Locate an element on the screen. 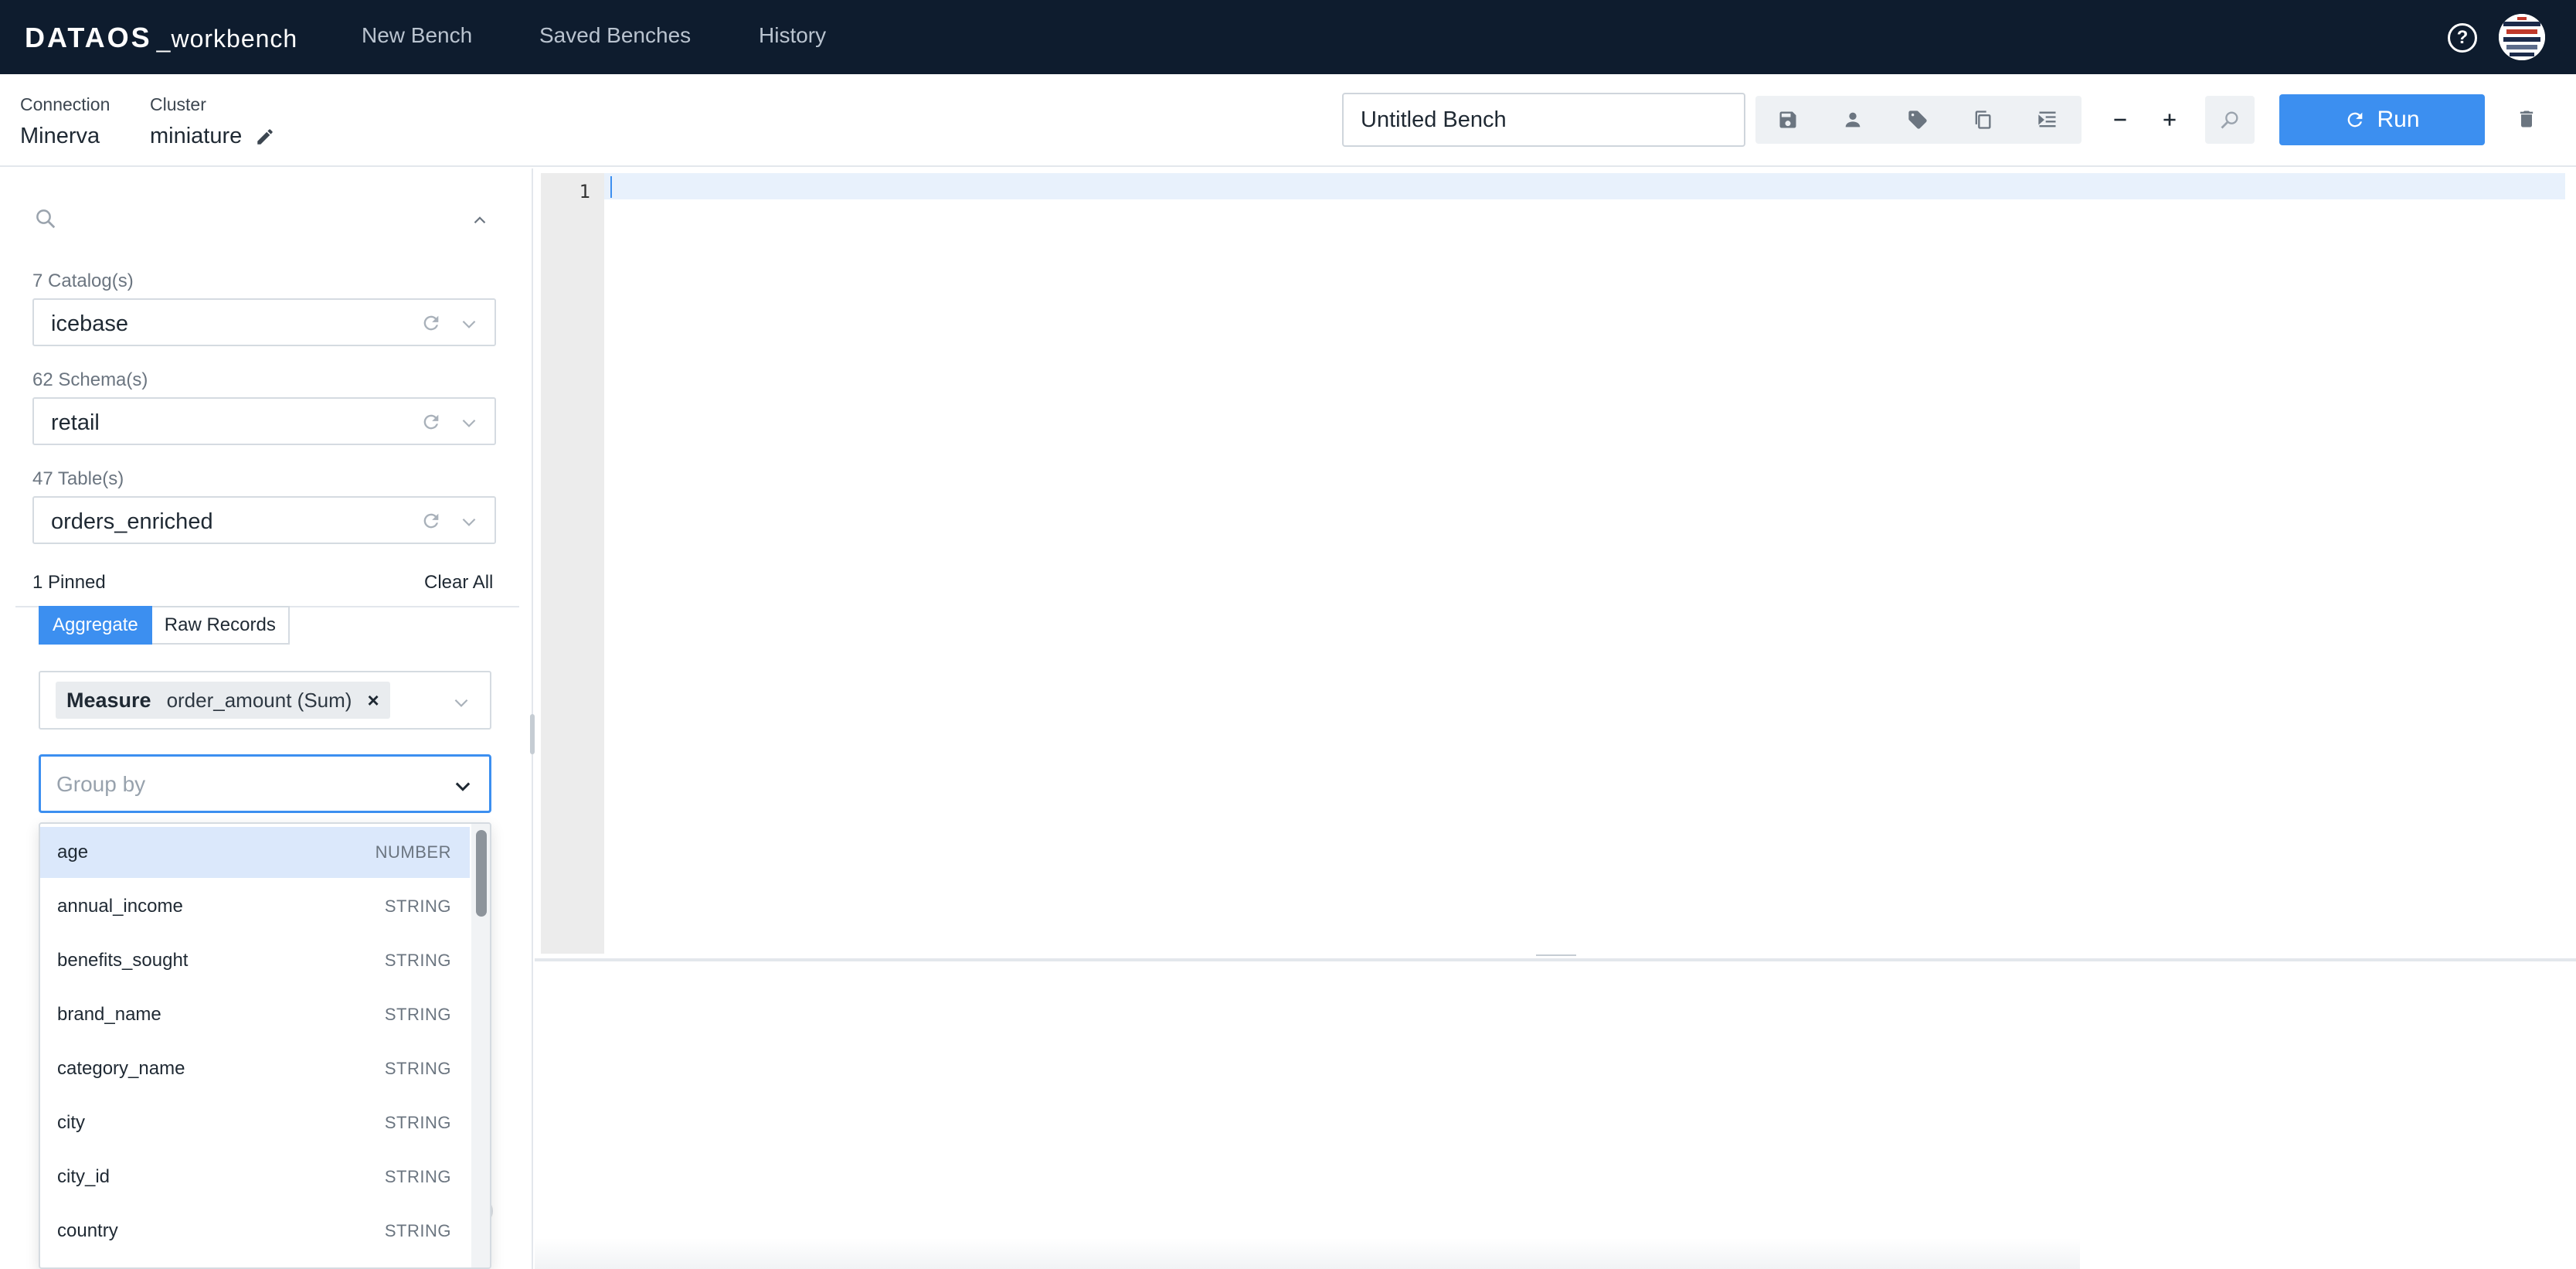 Image resolution: width=2576 pixels, height=1269 pixels. dropdown-option-city-id: city_id STRING is located at coordinates (255, 1178).